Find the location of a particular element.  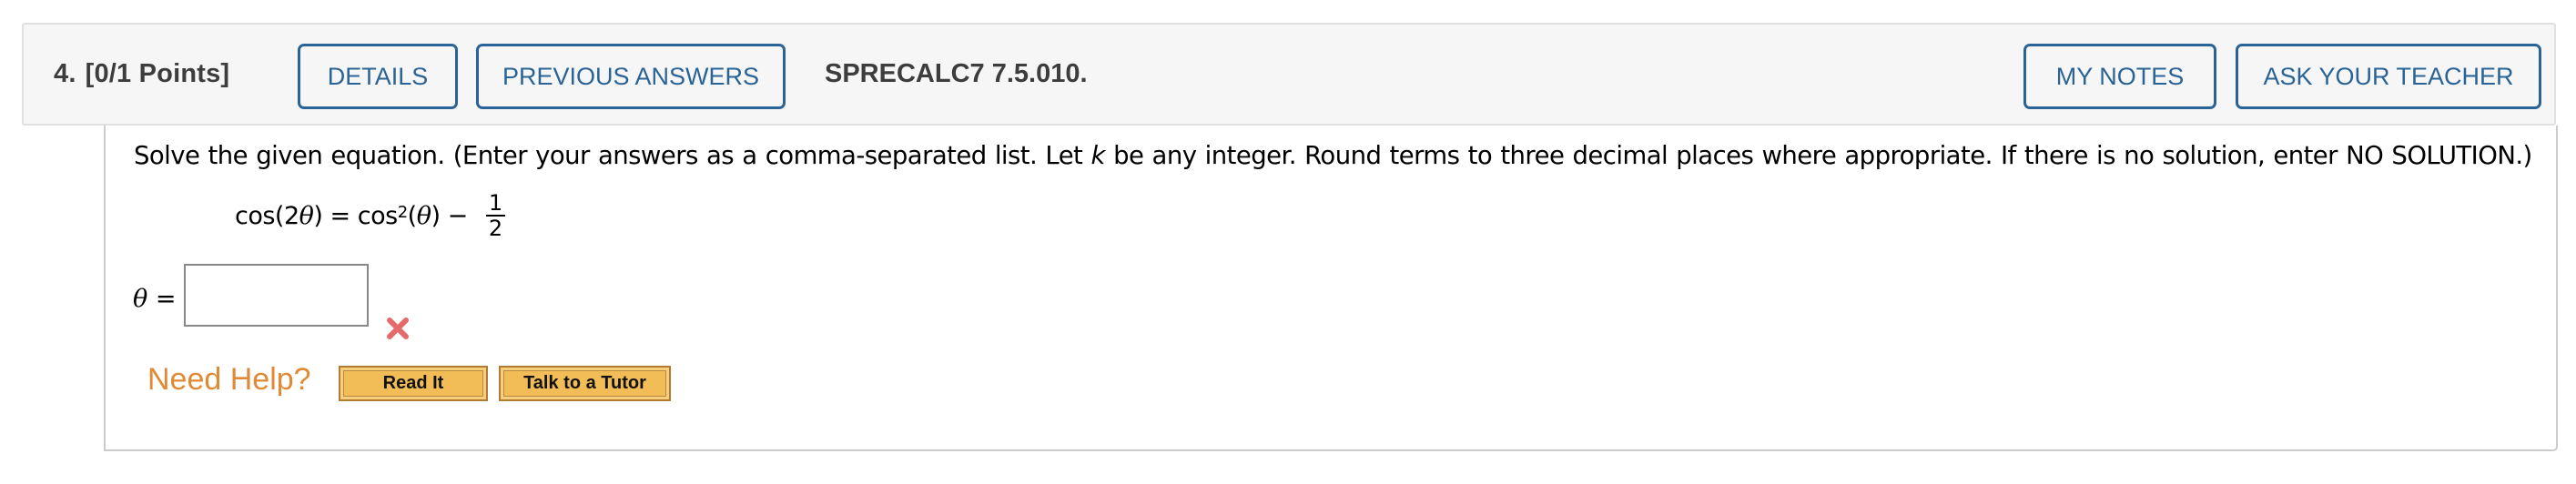

eq-fraction: 1 2 is located at coordinates (495, 216).